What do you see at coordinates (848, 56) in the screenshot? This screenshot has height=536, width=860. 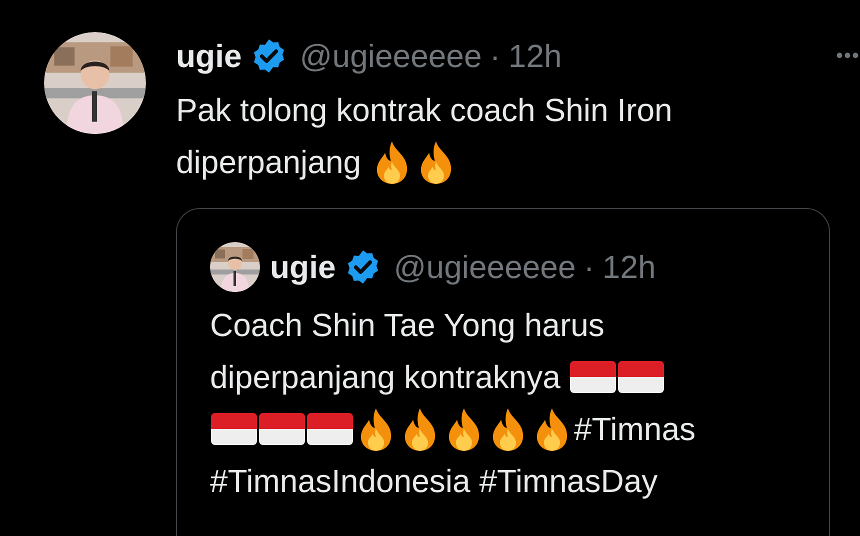 I see `more-options-button: •••` at bounding box center [848, 56].